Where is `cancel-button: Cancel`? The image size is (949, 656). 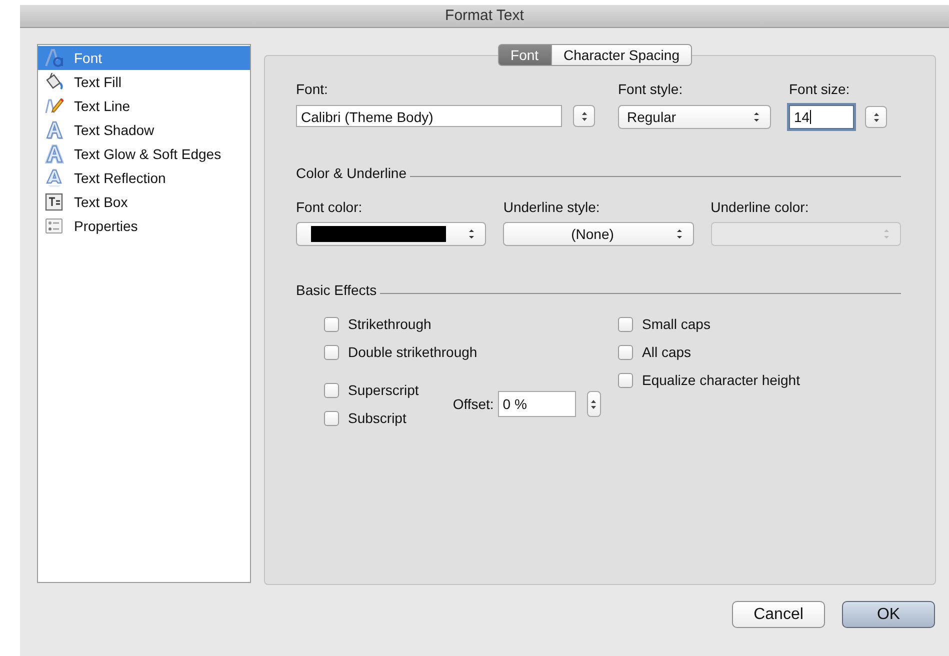 cancel-button: Cancel is located at coordinates (778, 614).